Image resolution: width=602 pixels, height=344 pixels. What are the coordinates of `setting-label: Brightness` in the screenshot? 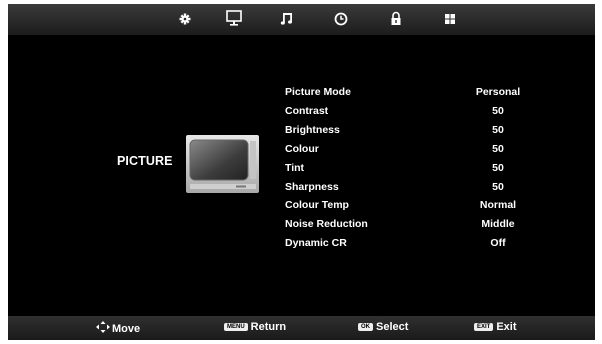 It's located at (312, 129).